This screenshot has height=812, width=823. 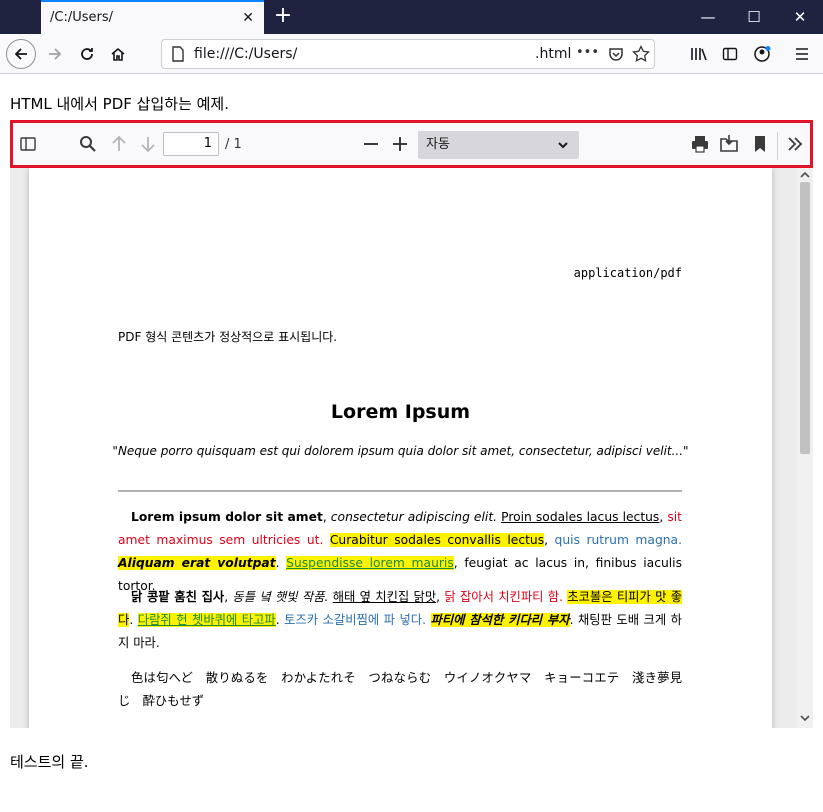 I want to click on page-count: / 1, so click(x=233, y=144).